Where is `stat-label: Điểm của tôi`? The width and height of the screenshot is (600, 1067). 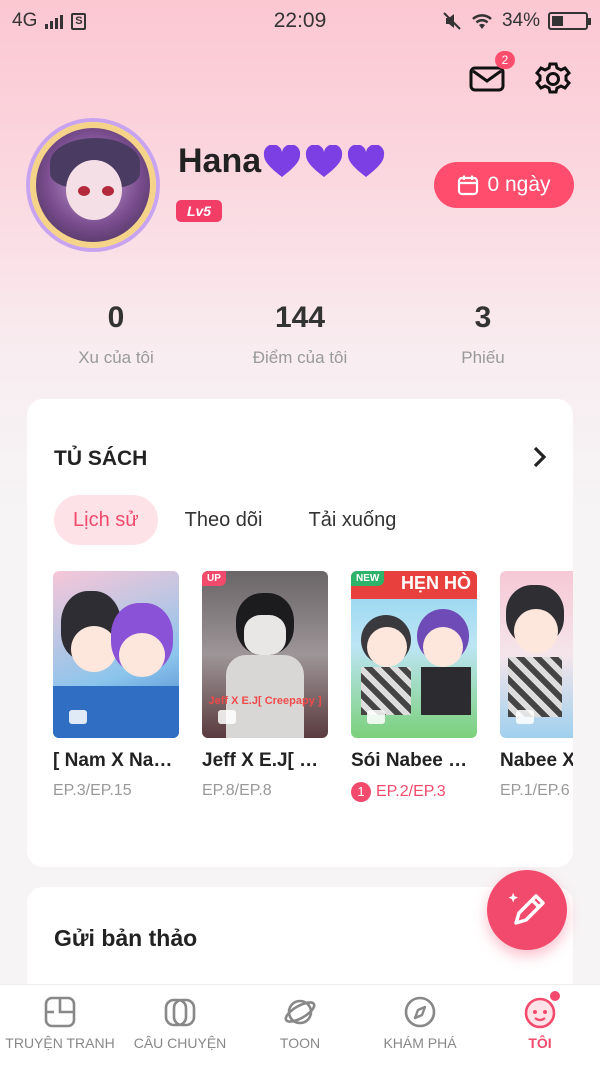
stat-label: Điểm của tôi is located at coordinates (300, 357).